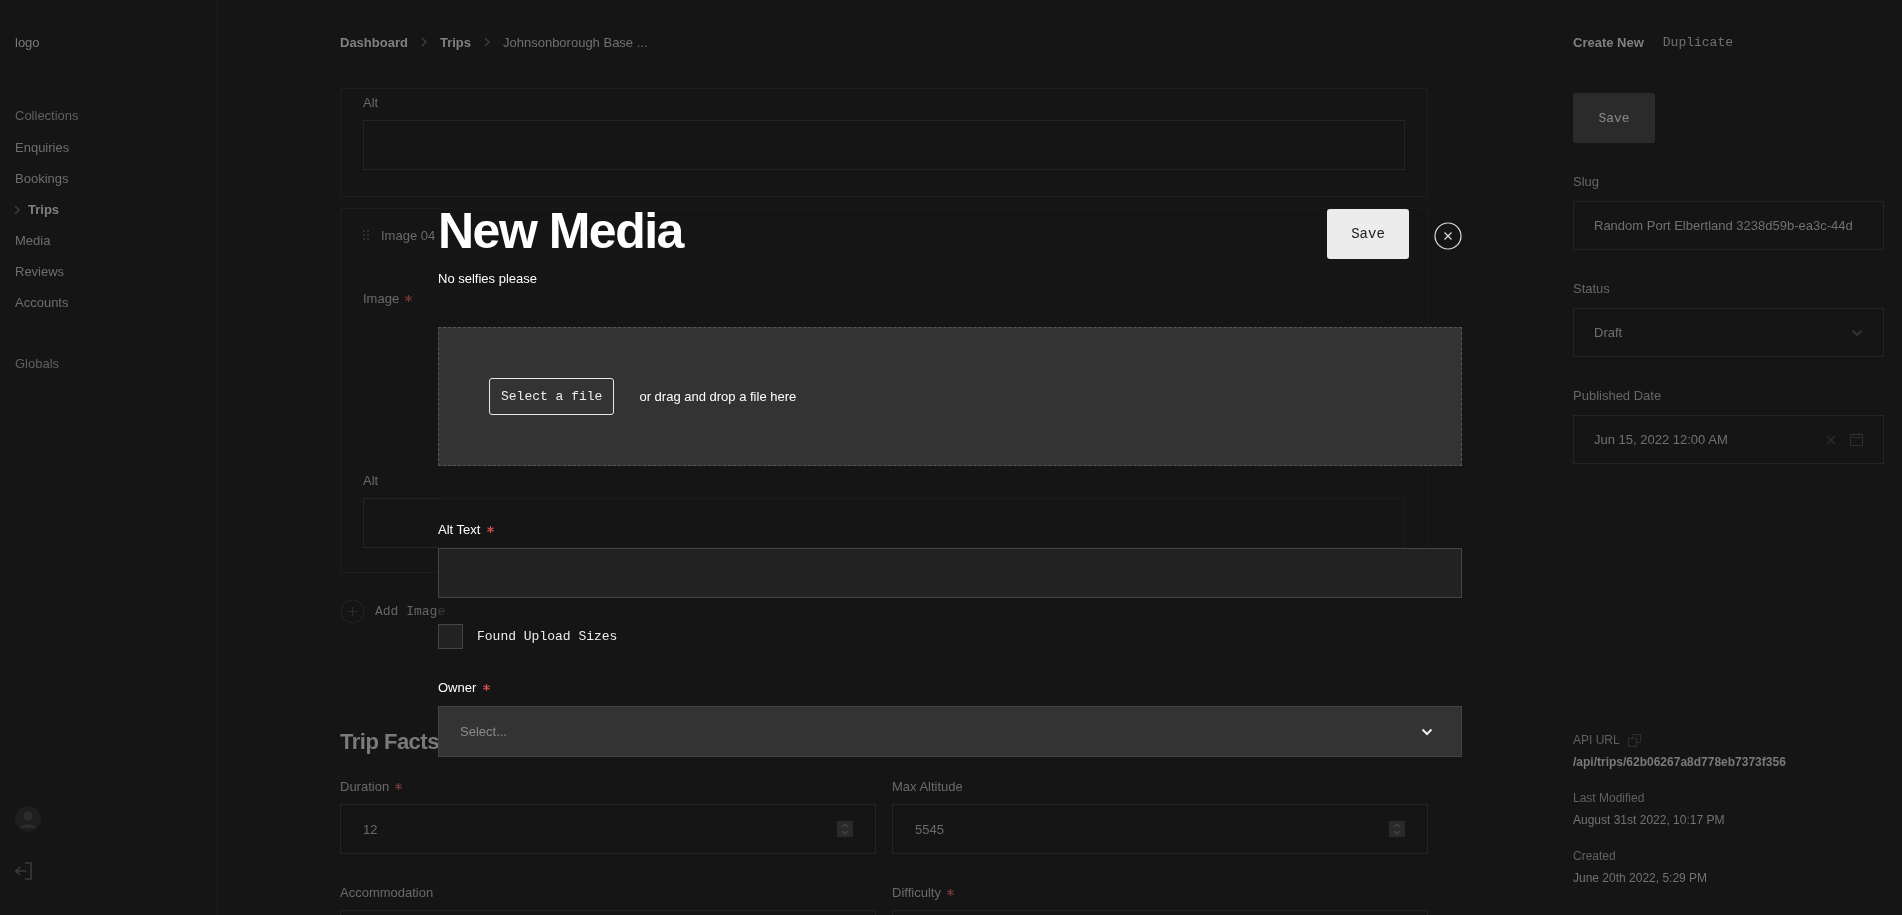 The height and width of the screenshot is (915, 1902). I want to click on avatar-icon, so click(28, 819).